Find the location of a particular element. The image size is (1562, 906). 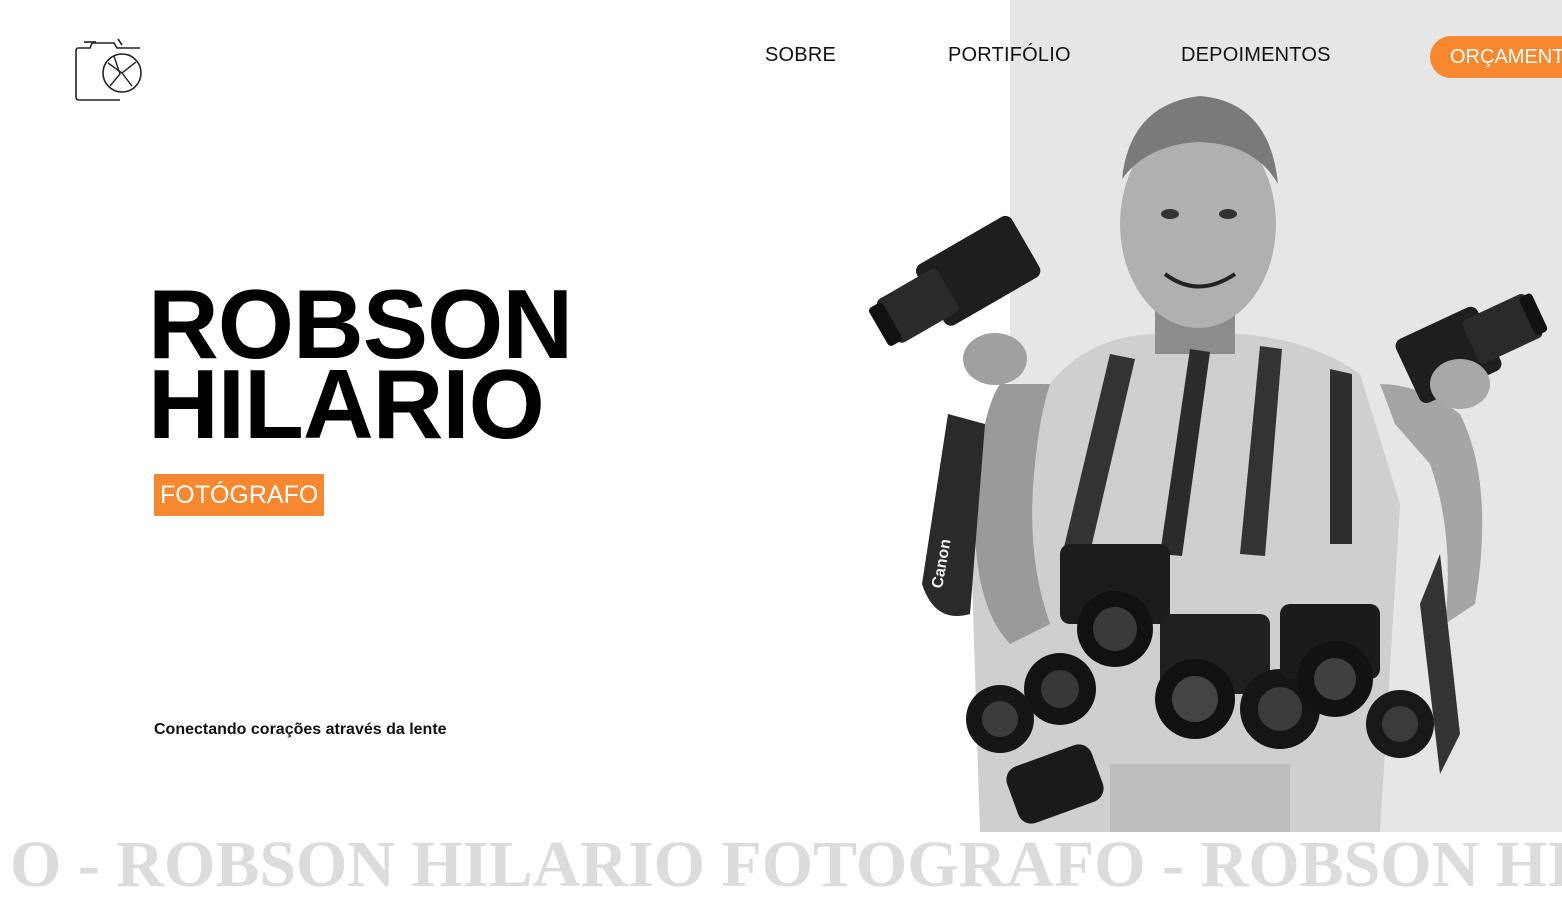

camera-logo-icon is located at coordinates (110, 70).